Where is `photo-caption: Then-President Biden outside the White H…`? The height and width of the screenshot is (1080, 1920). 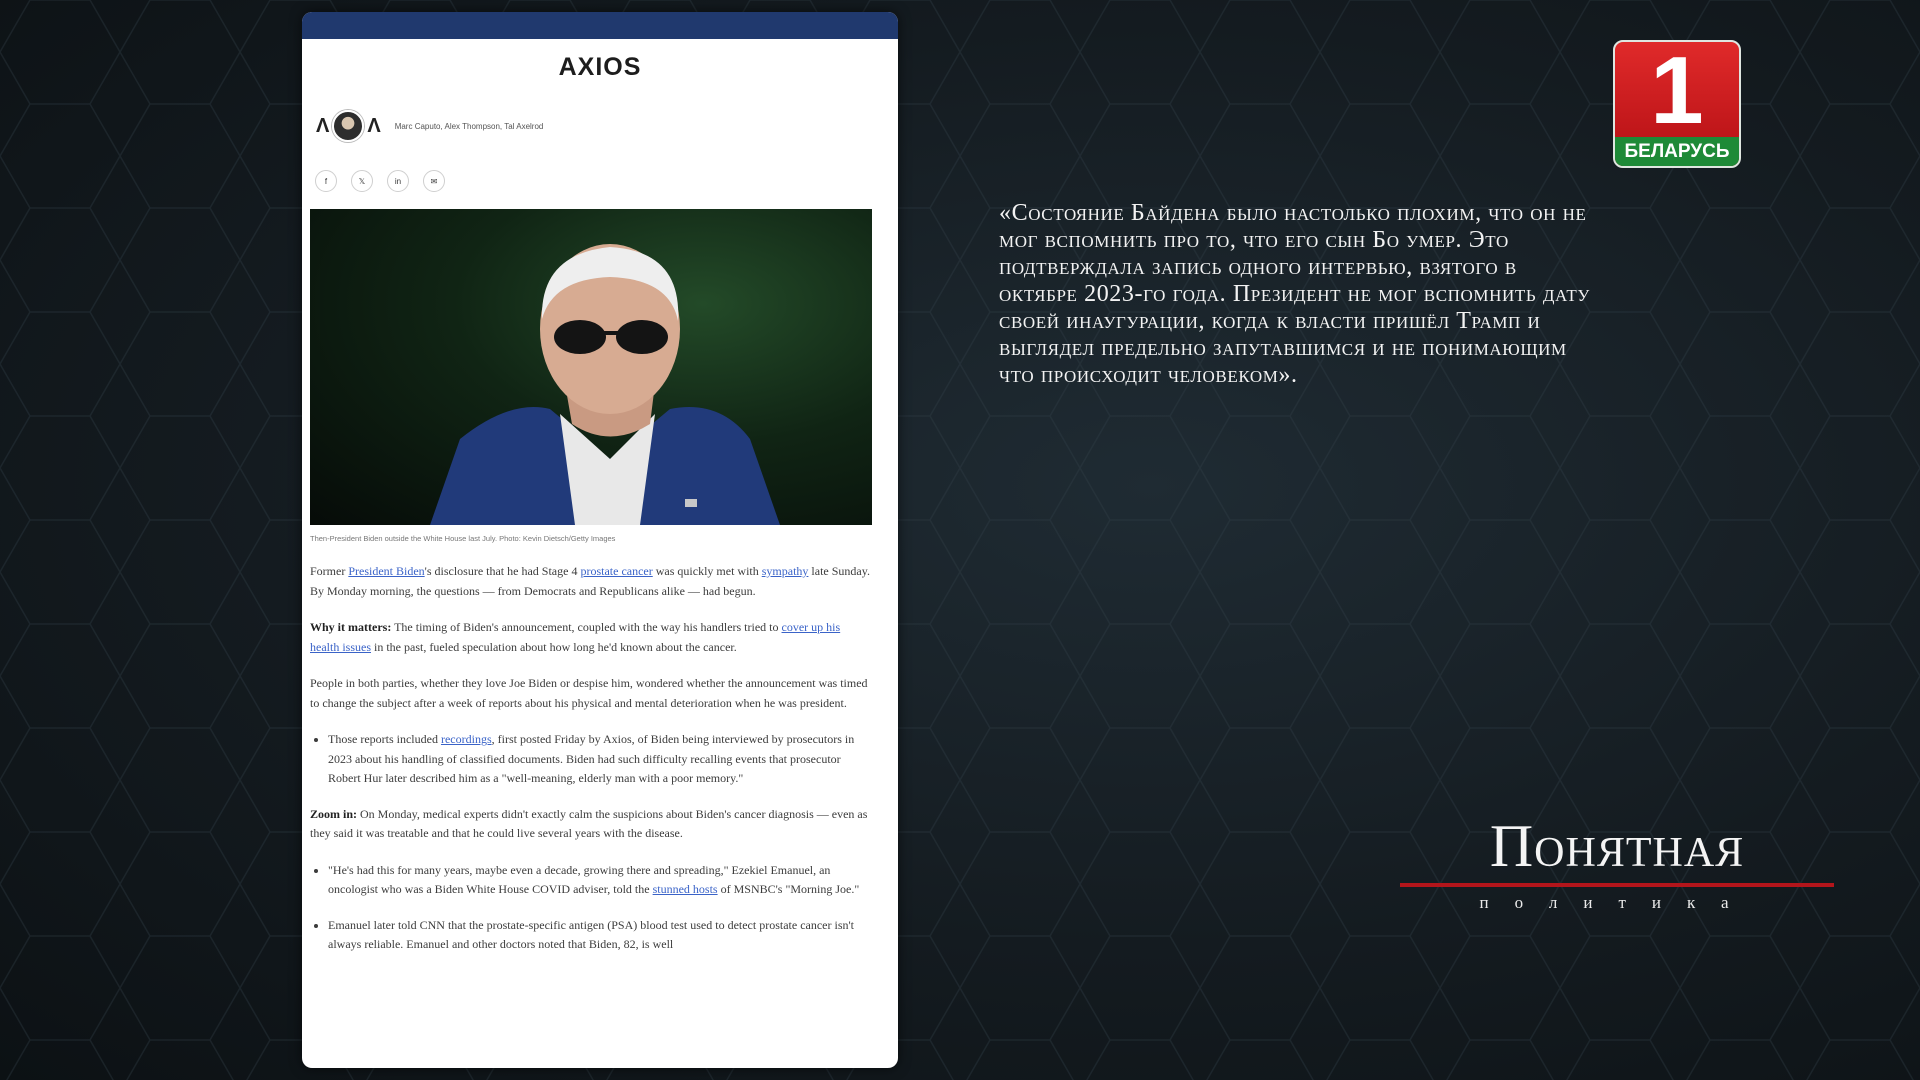 photo-caption: Then-President Biden outside the White H… is located at coordinates (463, 538).